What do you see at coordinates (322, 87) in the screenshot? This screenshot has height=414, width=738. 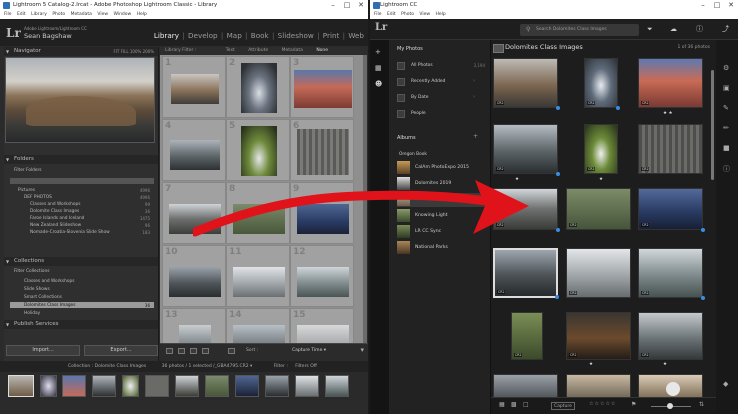 I see `grid-cell: 3` at bounding box center [322, 87].